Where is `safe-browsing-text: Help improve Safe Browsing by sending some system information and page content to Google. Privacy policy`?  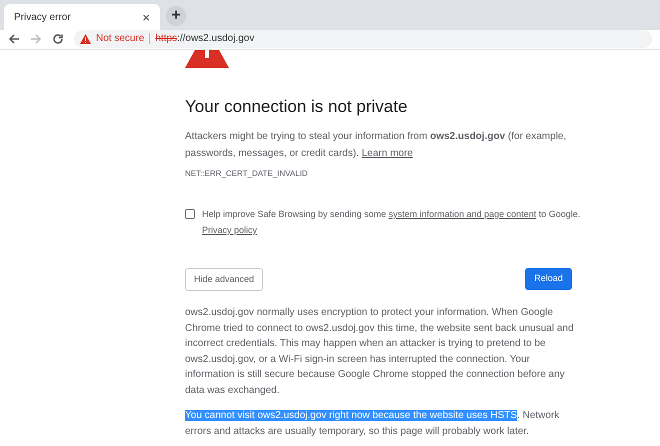 safe-browsing-text: Help improve Safe Browsing by sending some system information and page content to Google. Privacy policy is located at coordinates (391, 222).